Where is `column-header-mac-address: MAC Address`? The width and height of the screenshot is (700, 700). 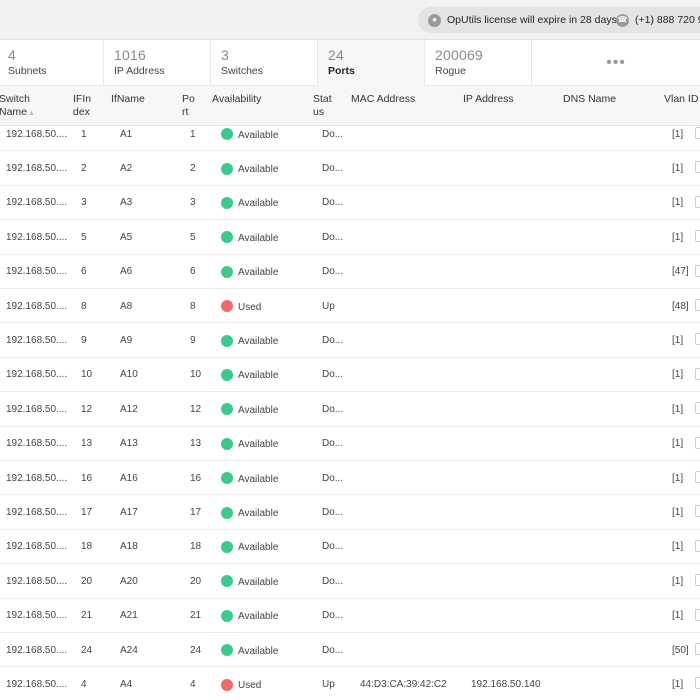 column-header-mac-address: MAC Address is located at coordinates (383, 99).